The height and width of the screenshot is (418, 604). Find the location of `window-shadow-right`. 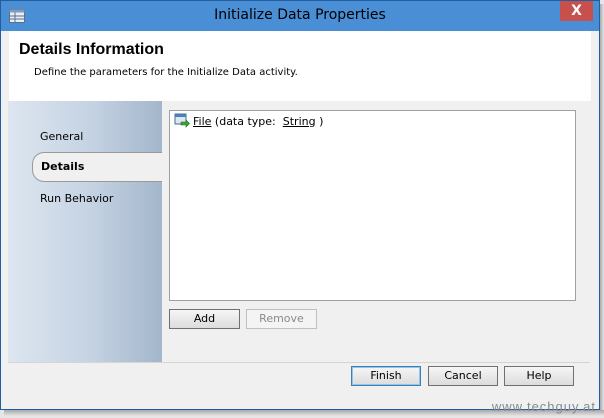

window-shadow-right is located at coordinates (602, 209).